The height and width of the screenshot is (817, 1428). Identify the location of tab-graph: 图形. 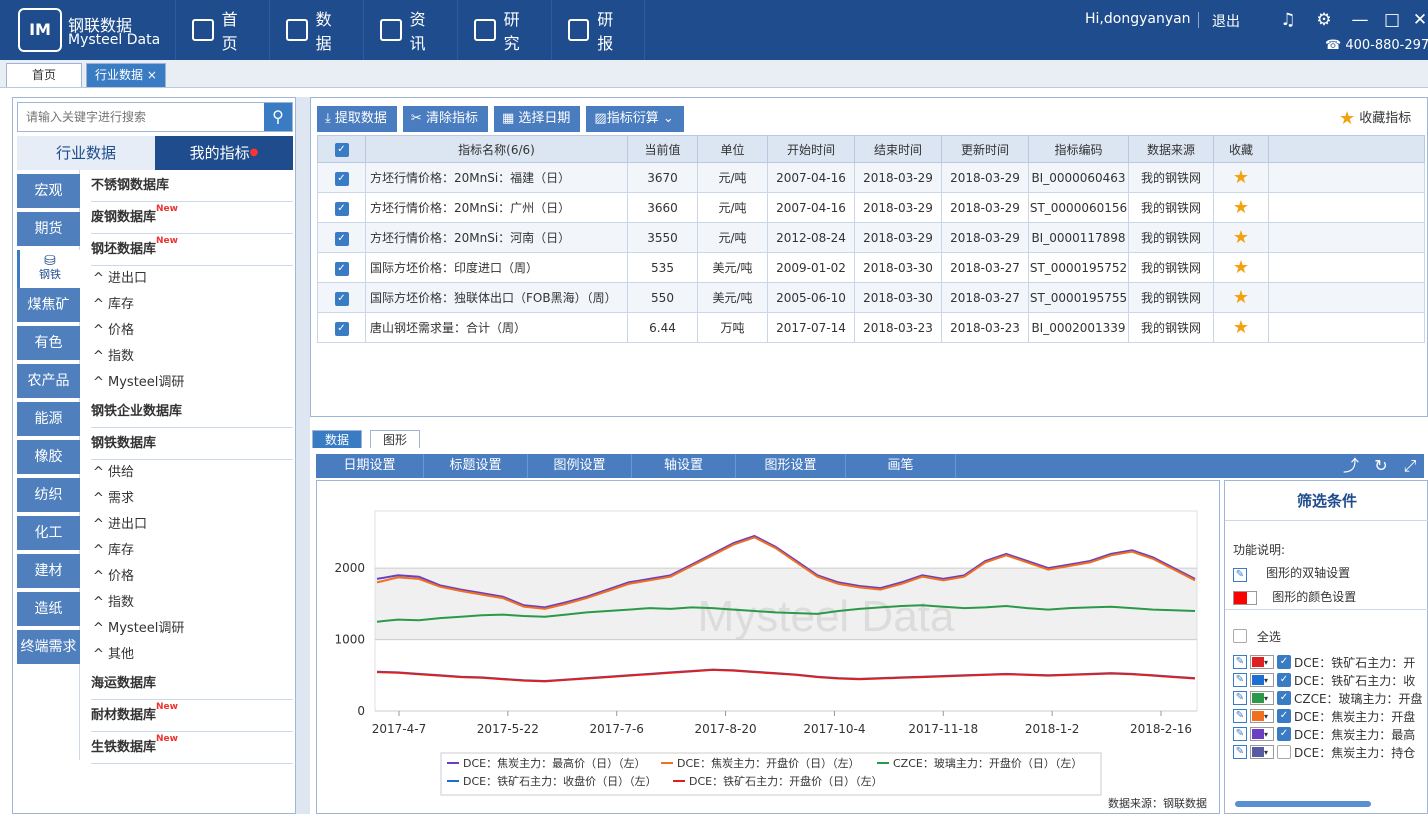
(395, 439).